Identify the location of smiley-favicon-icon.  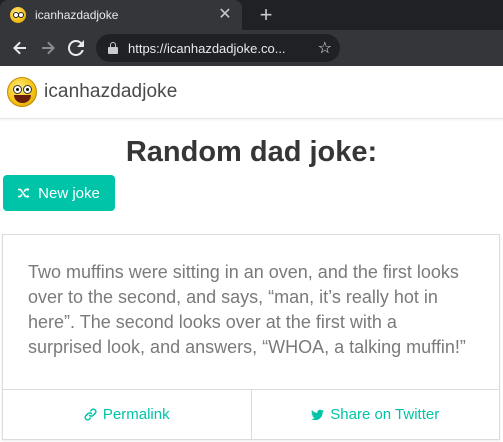
(18, 15).